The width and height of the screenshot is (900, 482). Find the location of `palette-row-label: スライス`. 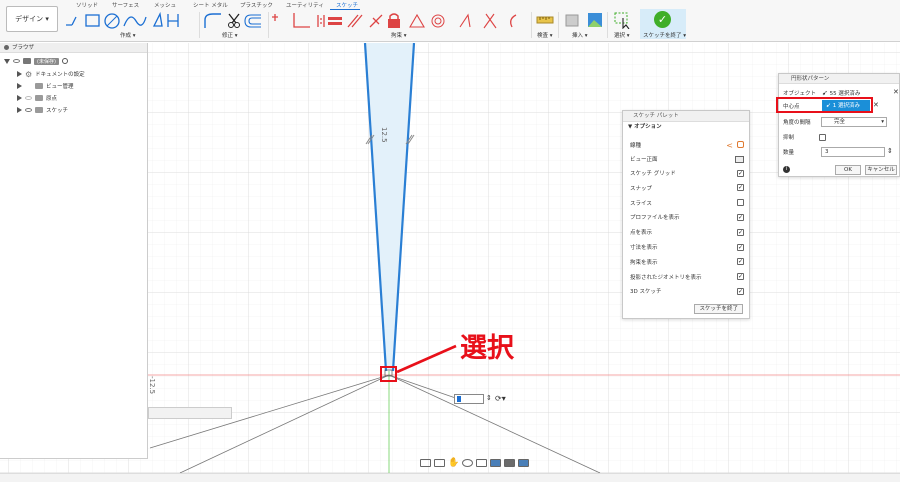

palette-row-label: スライス is located at coordinates (641, 203).